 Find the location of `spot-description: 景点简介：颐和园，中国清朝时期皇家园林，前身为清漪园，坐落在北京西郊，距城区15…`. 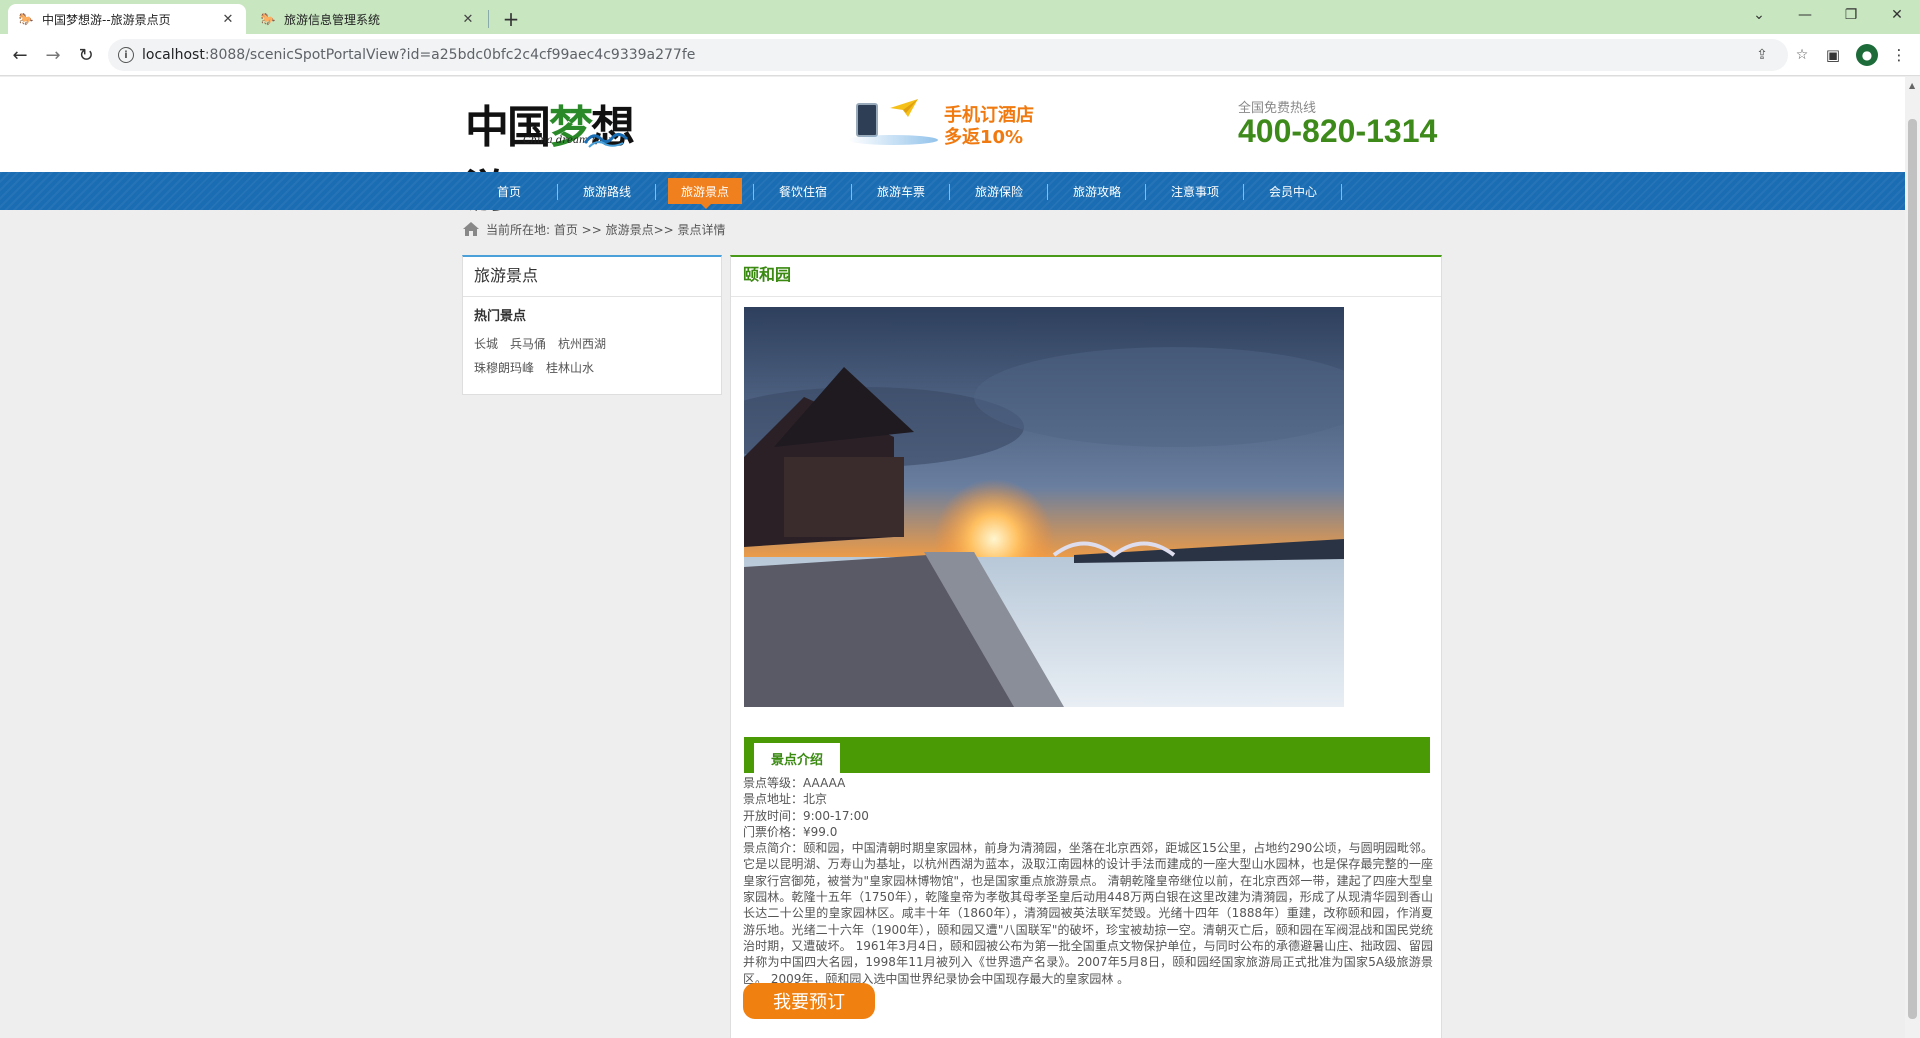

spot-description: 景点简介：颐和园，中国清朝时期皇家园林，前身为清漪园，坐落在北京西郊，距城区15… is located at coordinates (1088, 913).